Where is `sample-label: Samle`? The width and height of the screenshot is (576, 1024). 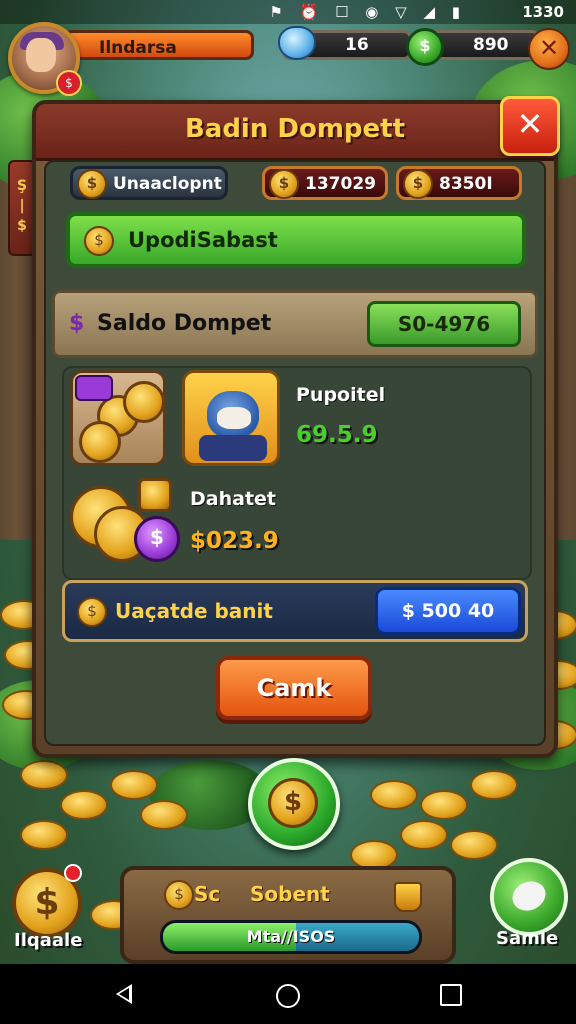 sample-label: Samle is located at coordinates (527, 938).